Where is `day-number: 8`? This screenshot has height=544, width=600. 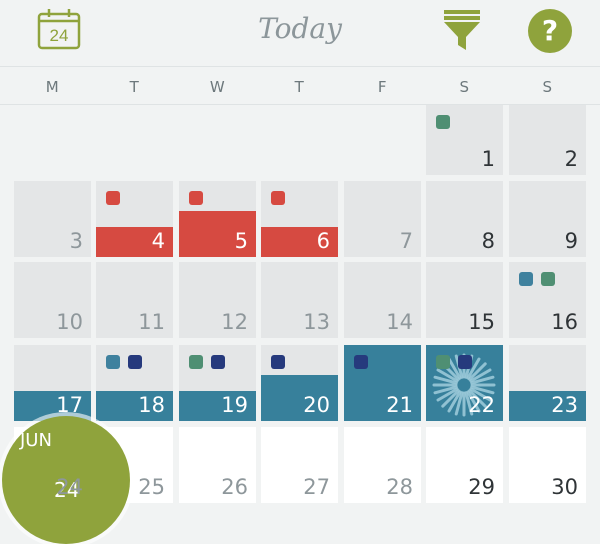 day-number: 8 is located at coordinates (488, 241).